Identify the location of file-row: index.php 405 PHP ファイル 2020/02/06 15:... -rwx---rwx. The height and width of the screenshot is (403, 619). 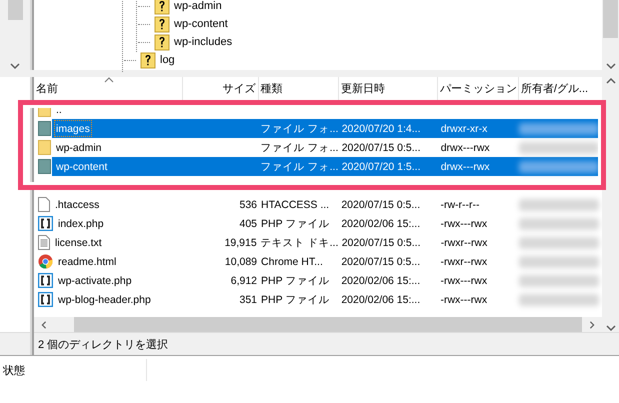
(318, 223).